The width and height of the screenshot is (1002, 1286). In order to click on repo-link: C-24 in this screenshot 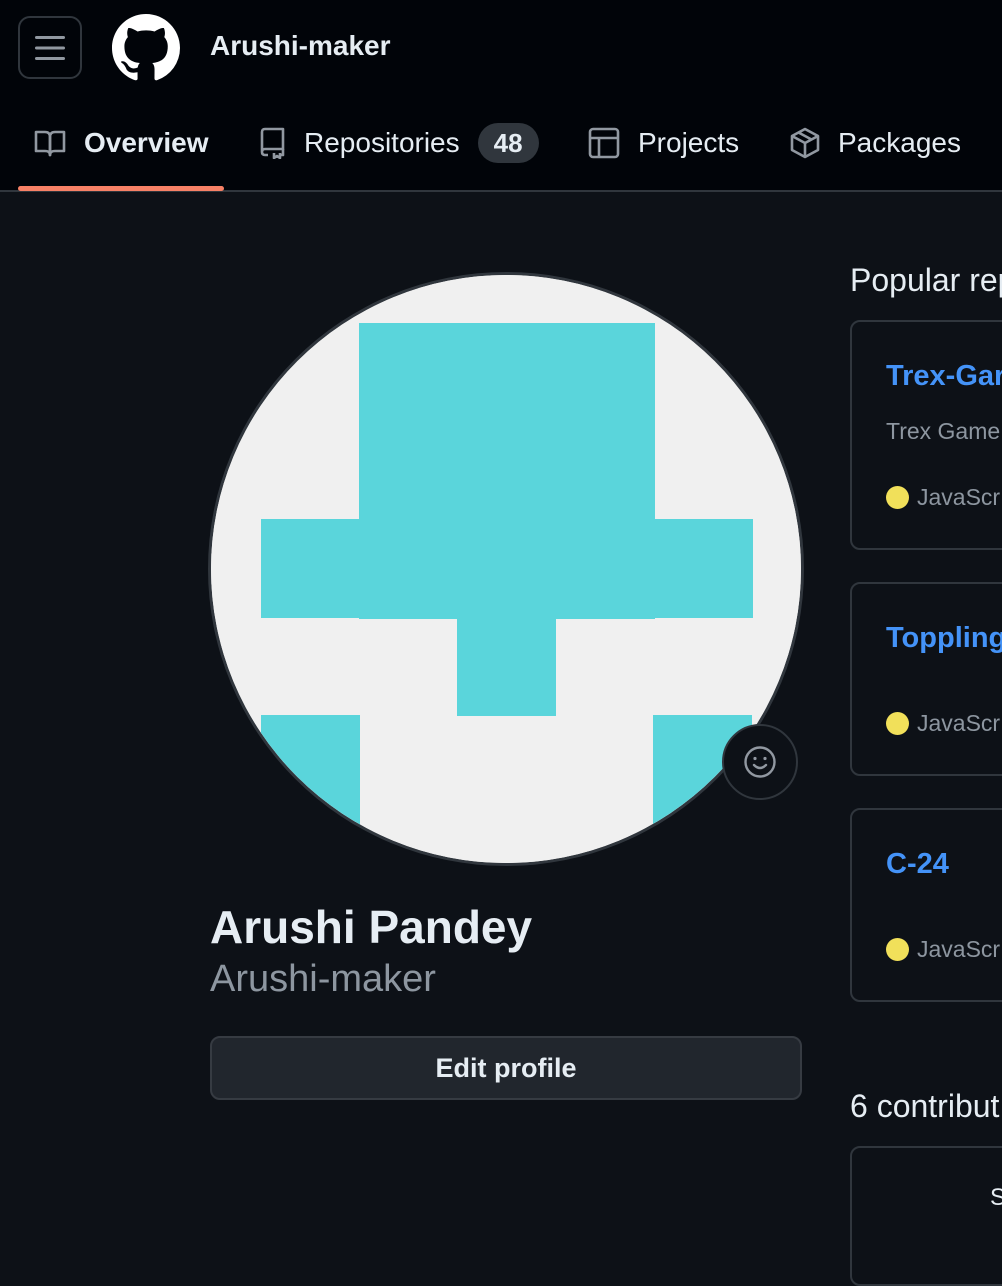, I will do `click(917, 864)`.